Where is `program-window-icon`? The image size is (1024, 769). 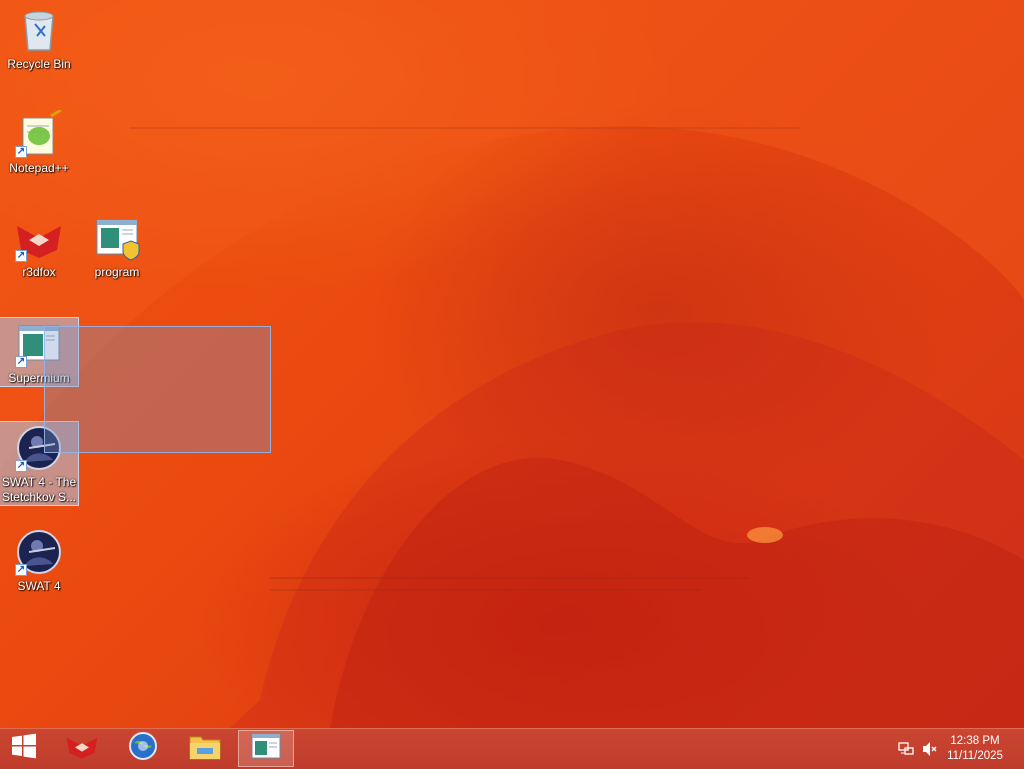 program-window-icon is located at coordinates (266, 748).